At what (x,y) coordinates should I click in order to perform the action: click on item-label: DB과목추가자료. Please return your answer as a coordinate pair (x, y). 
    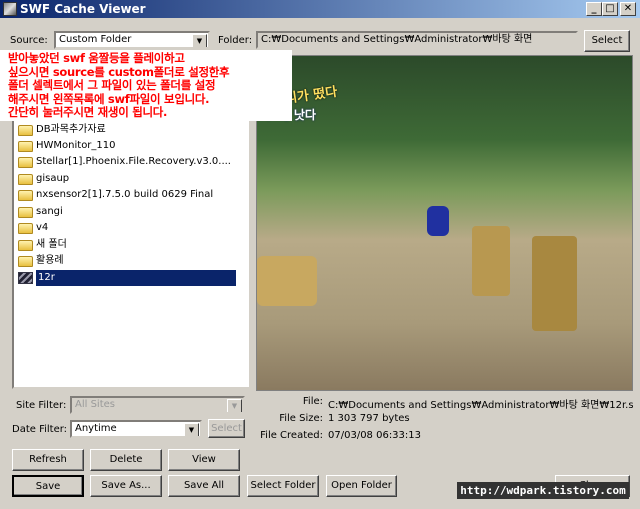
    Looking at the image, I should click on (71, 129).